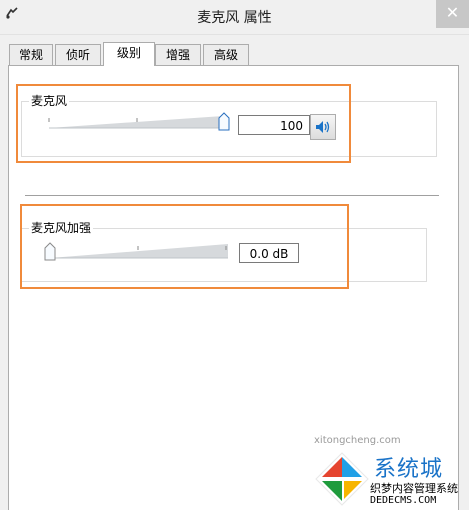  I want to click on tab-listen: 侦听, so click(78, 54).